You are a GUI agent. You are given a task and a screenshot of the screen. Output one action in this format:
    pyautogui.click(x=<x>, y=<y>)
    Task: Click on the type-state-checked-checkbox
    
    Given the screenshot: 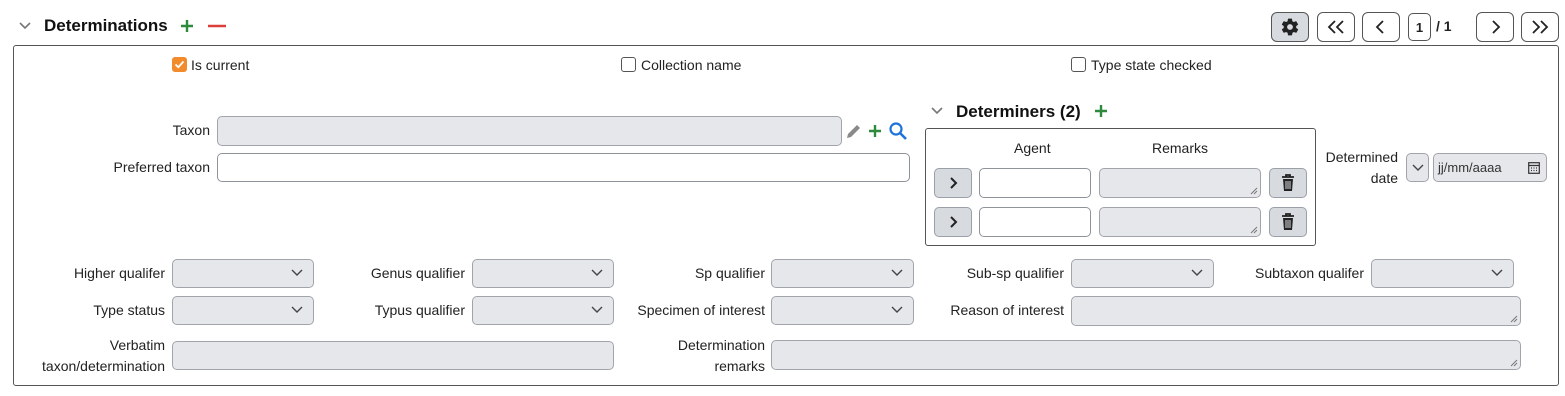 What is the action you would take?
    pyautogui.click(x=1078, y=64)
    